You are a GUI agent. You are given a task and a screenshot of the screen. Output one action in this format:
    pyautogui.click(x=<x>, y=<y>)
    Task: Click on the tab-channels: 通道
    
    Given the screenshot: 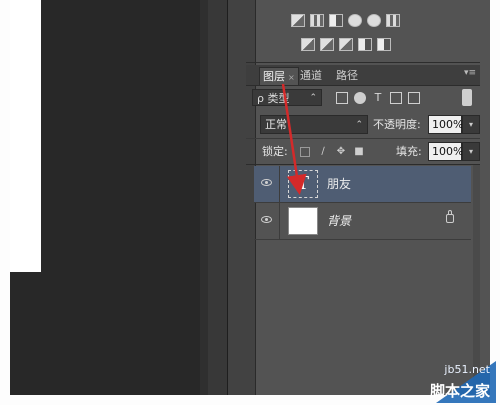 What is the action you would take?
    pyautogui.click(x=311, y=76)
    